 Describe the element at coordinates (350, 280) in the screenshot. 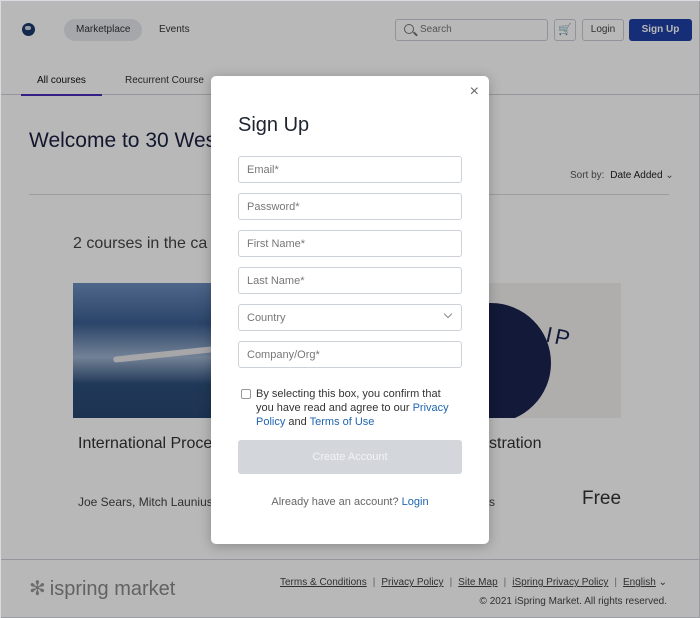

I see `last-name-field: Last Name*` at that location.